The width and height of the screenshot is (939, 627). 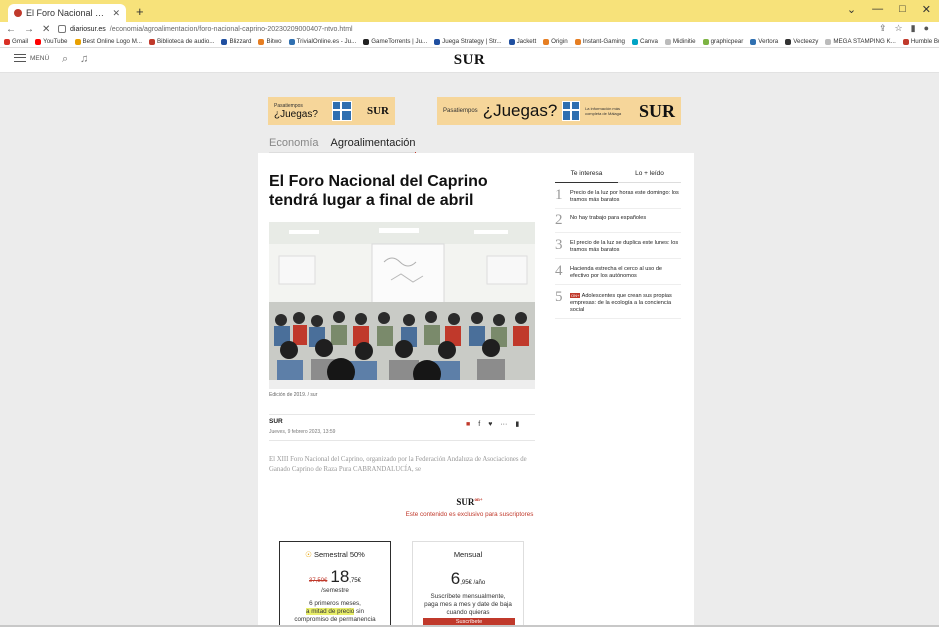 I want to click on puzzle-icon, so click(x=342, y=111).